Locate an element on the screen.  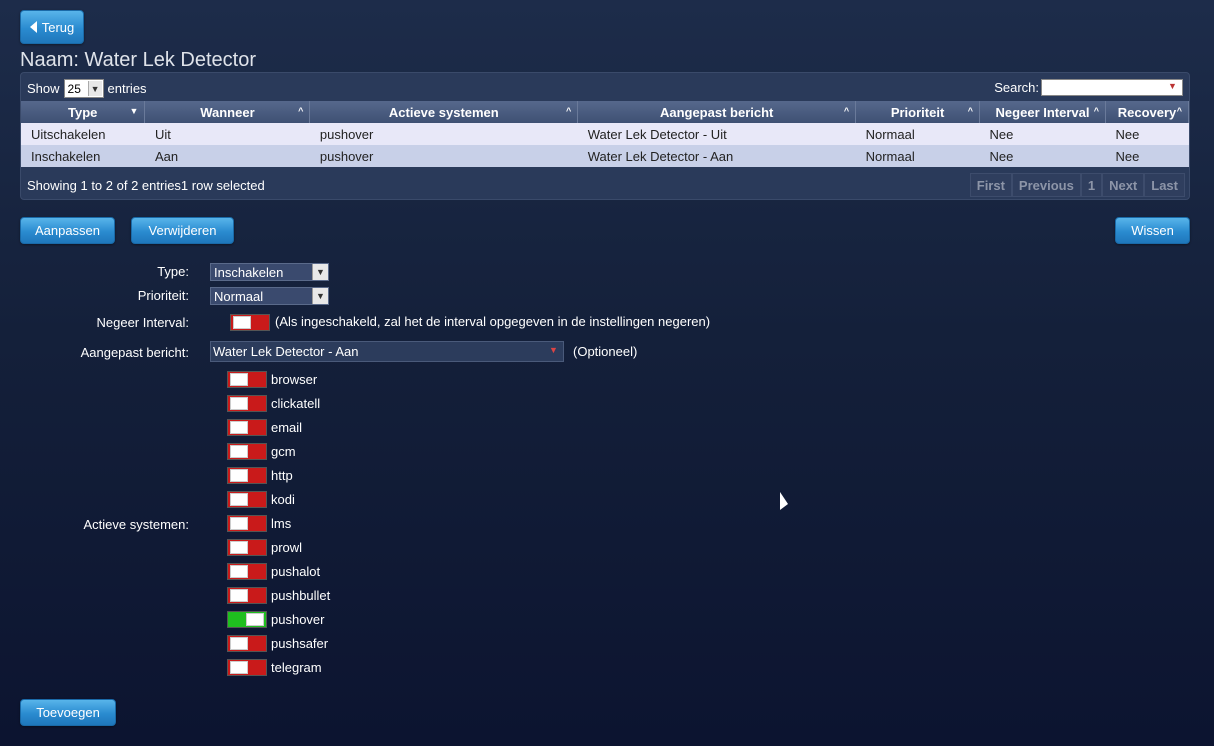
edit-button: Aanpassen is located at coordinates (67, 230).